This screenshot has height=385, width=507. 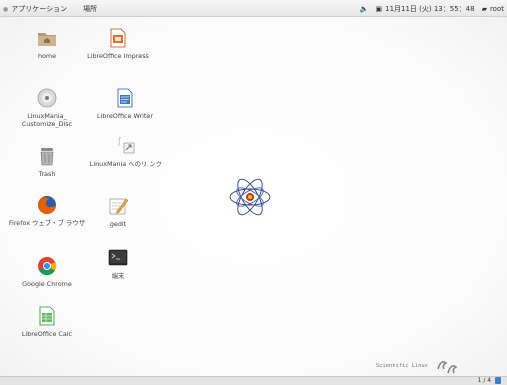 What do you see at coordinates (126, 145) in the screenshot?
I see `link-icon: ʃ` at bounding box center [126, 145].